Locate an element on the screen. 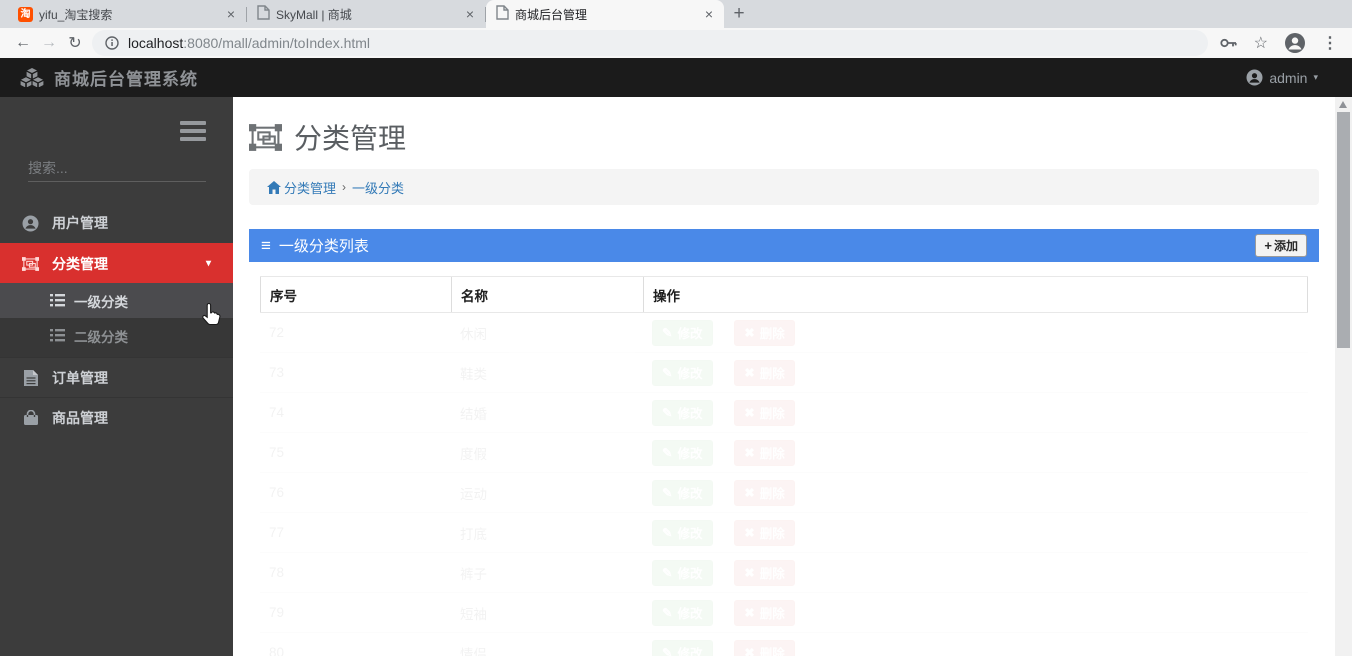  sidebar-item-users: 用户管理 is located at coordinates (116, 223).